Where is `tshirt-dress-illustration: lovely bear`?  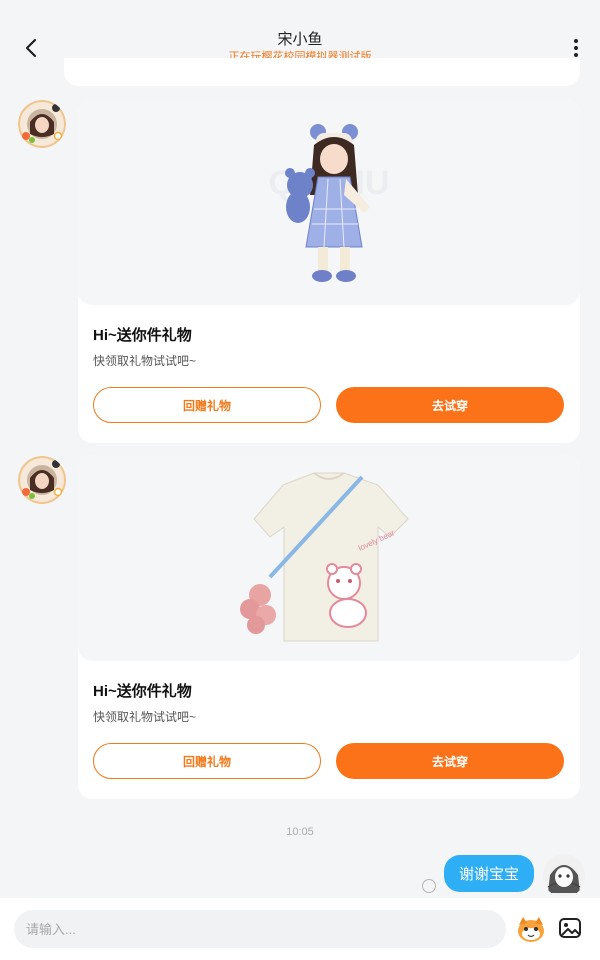 tshirt-dress-illustration: lovely bear is located at coordinates (324, 557).